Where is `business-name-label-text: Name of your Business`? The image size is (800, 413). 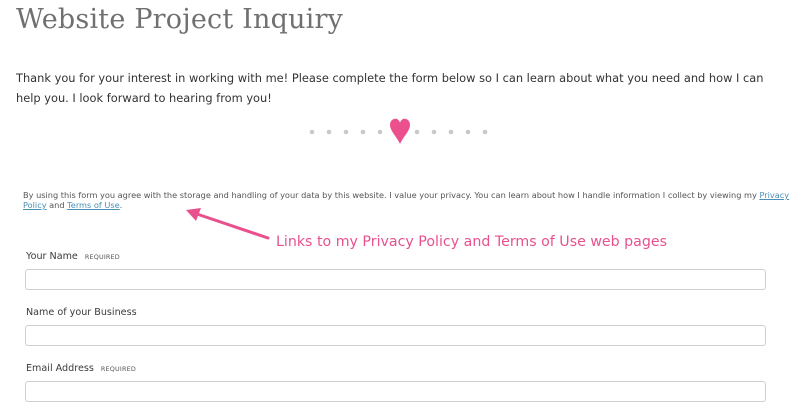
business-name-label-text: Name of your Business is located at coordinates (81, 312).